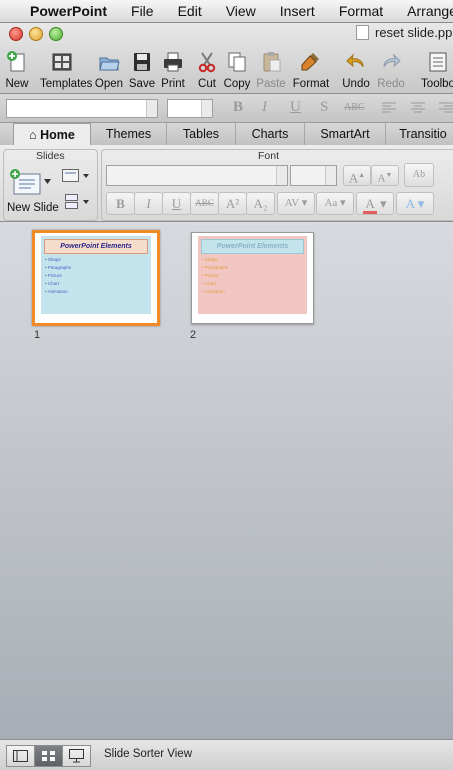 The image size is (453, 770). What do you see at coordinates (311, 70) in the screenshot?
I see `format-painter-button: Format` at bounding box center [311, 70].